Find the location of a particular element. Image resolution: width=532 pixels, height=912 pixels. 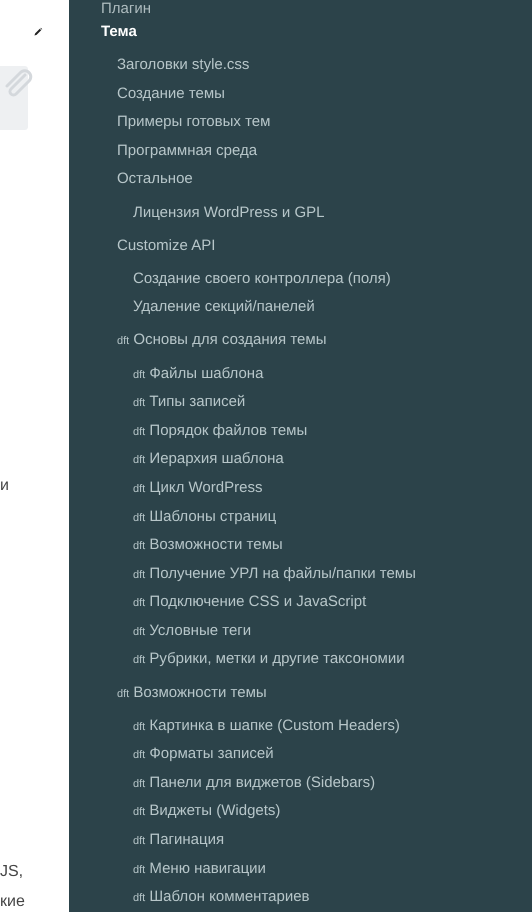

nav-link: Плагин is located at coordinates (316, 9).